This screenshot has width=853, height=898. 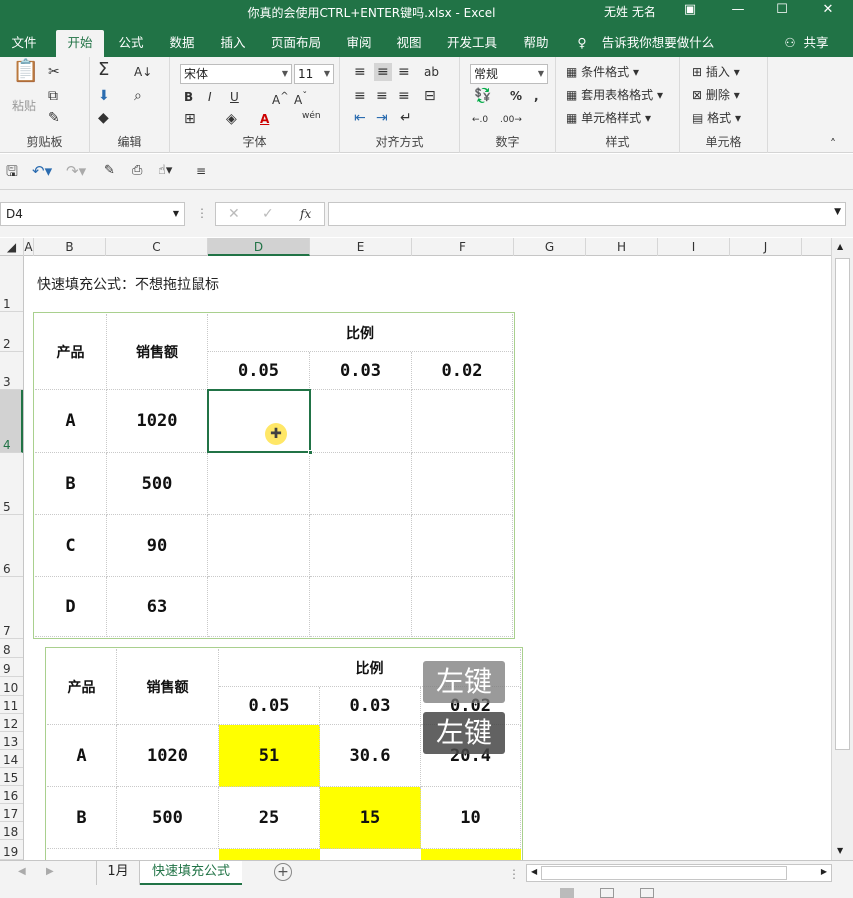 I want to click on scroll-left-icon: ◀, so click(x=534, y=871).